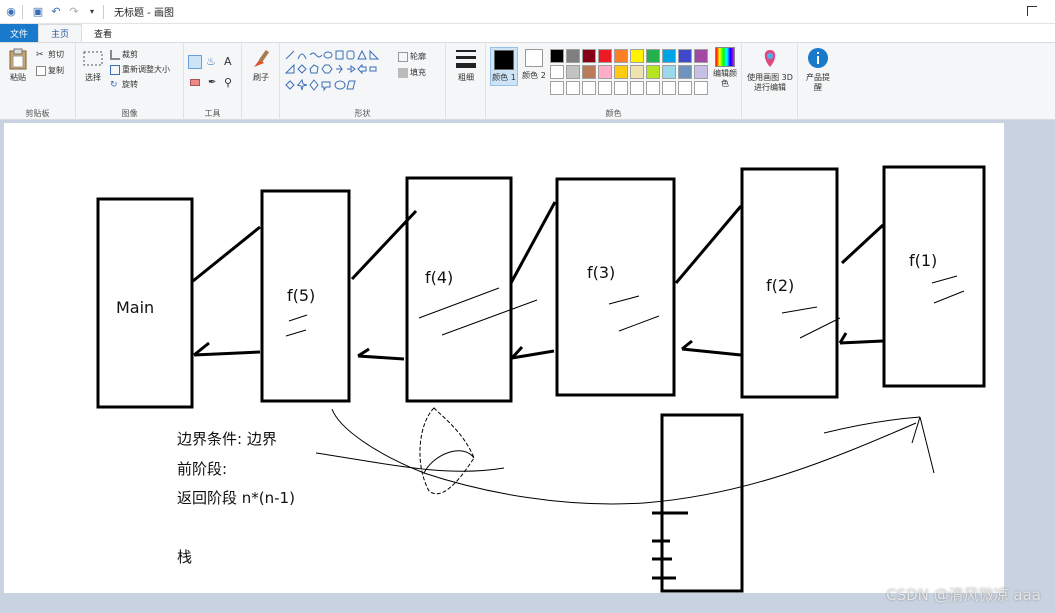 This screenshot has width=1055, height=613. I want to click on crop-button: 裁剪, so click(124, 54).